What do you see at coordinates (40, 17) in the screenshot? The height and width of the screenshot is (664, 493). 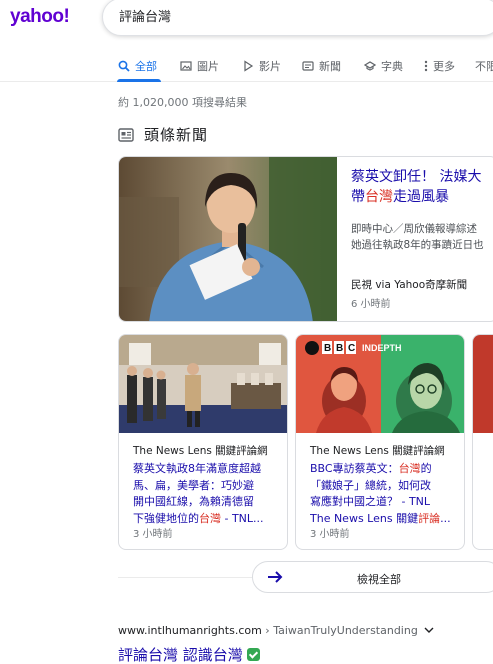 I see `yahoo-logo: yahoo!` at bounding box center [40, 17].